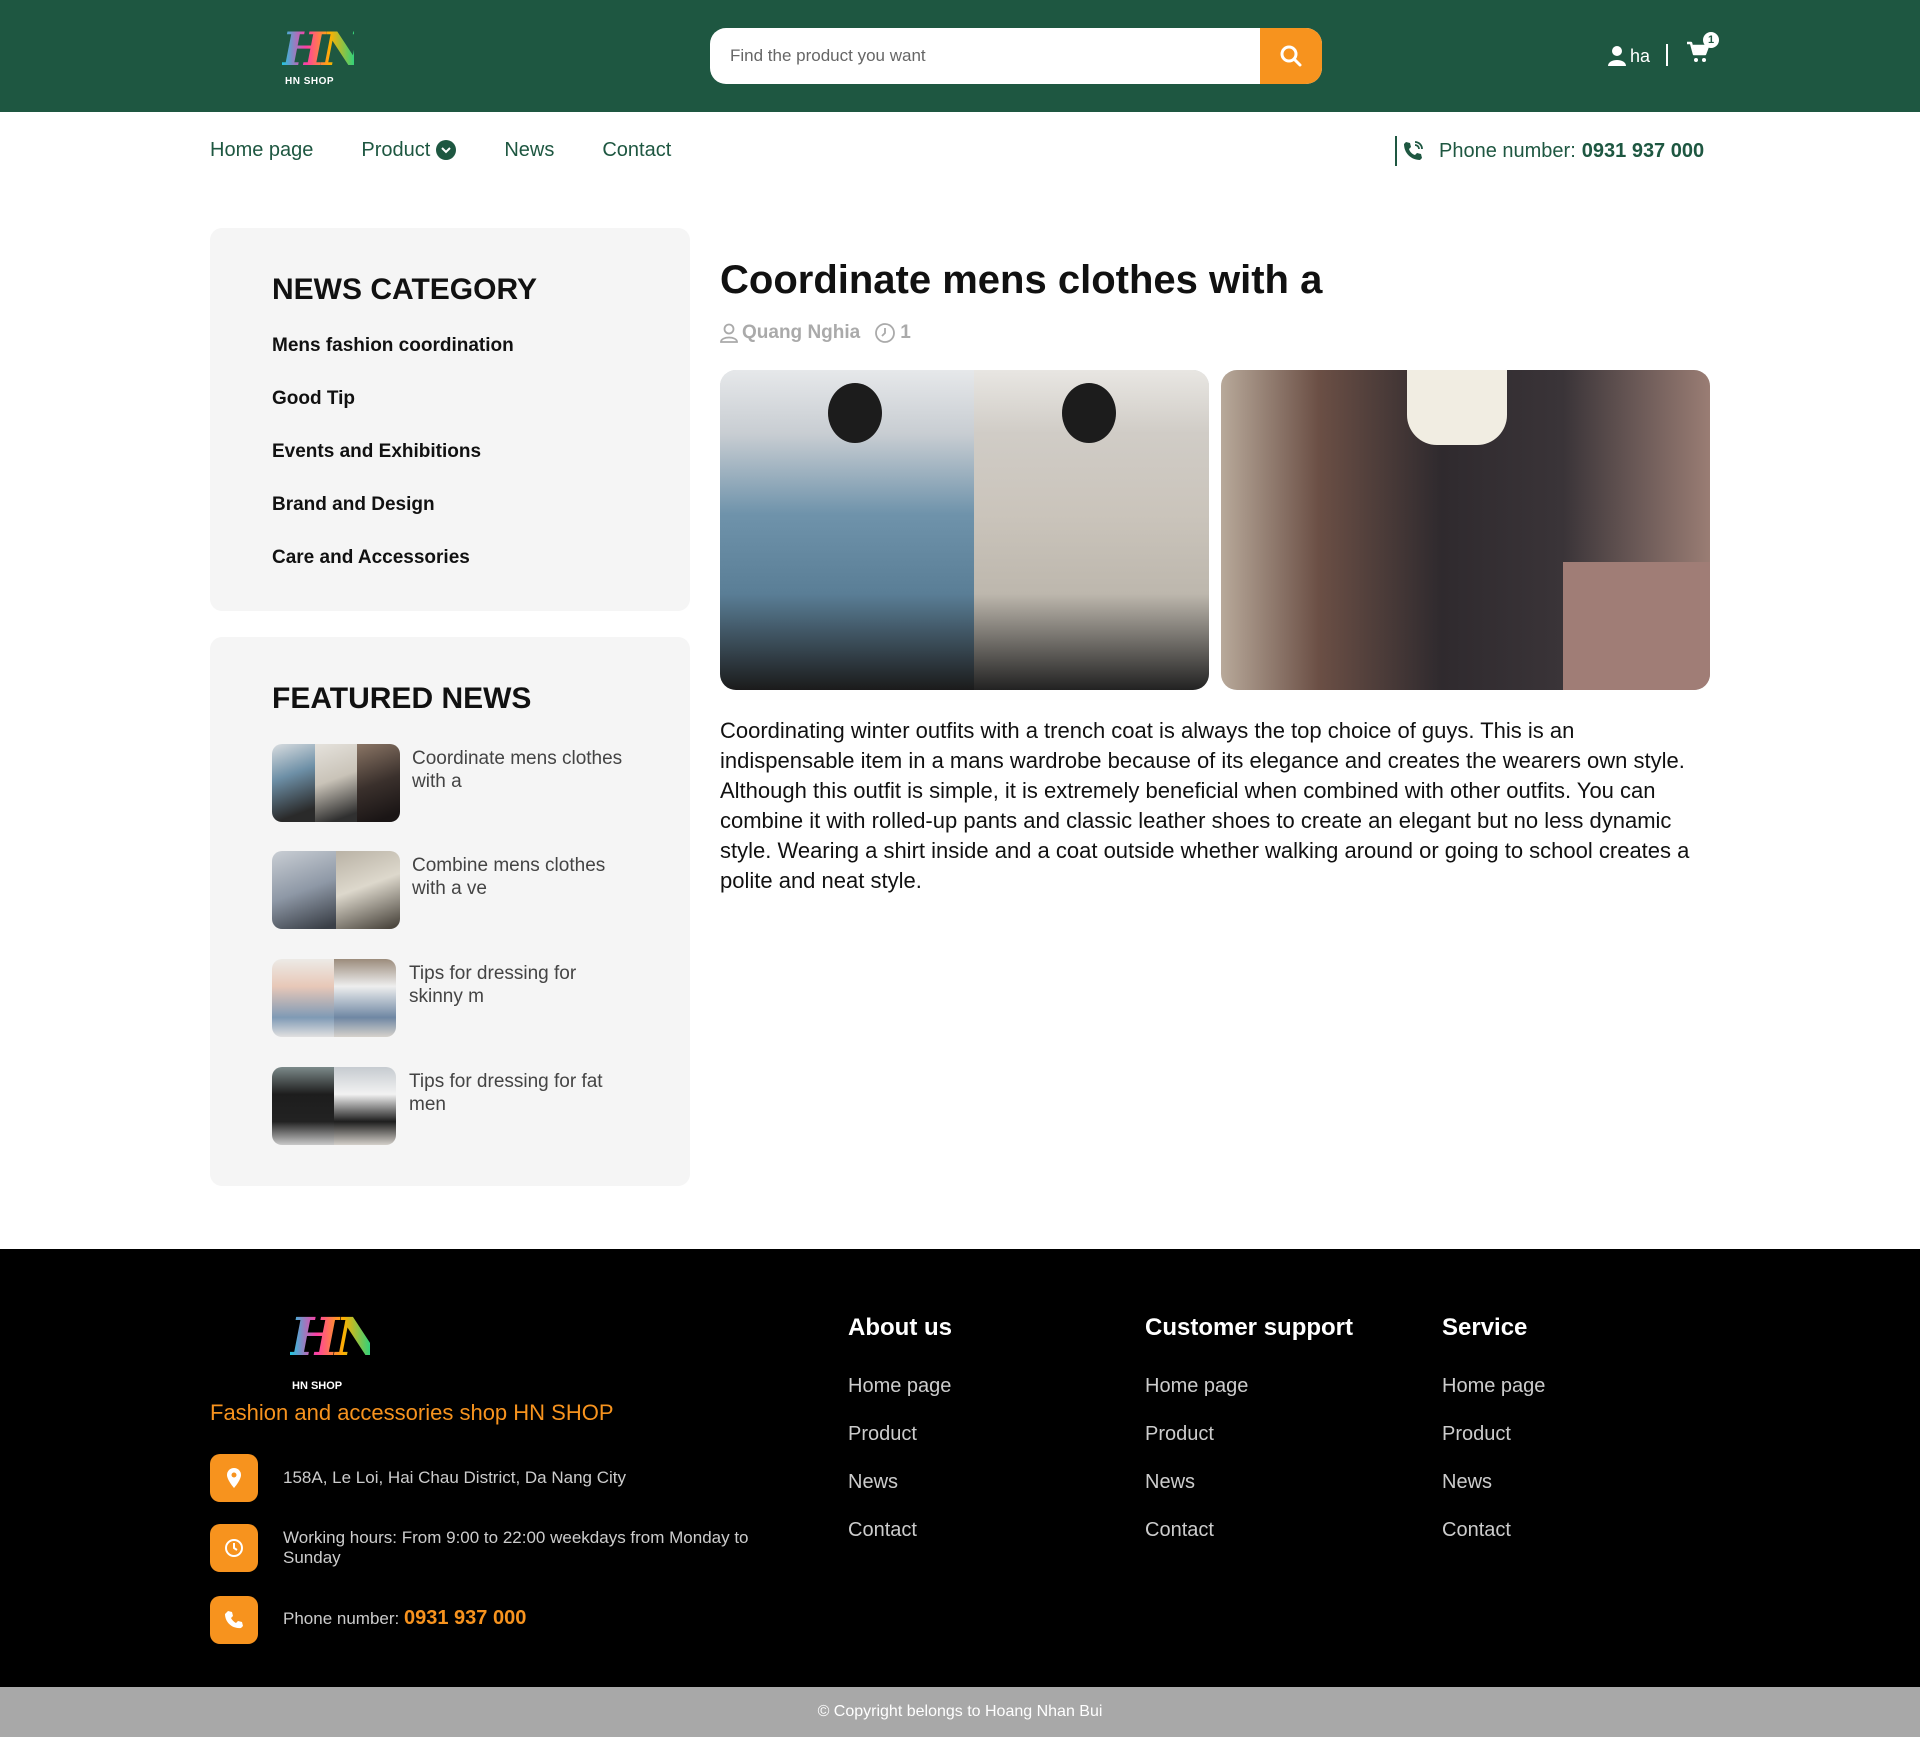 This screenshot has width=1920, height=1737. Describe the element at coordinates (464, 150) in the screenshot. I see `main-nav: Home page Product News Contact` at that location.